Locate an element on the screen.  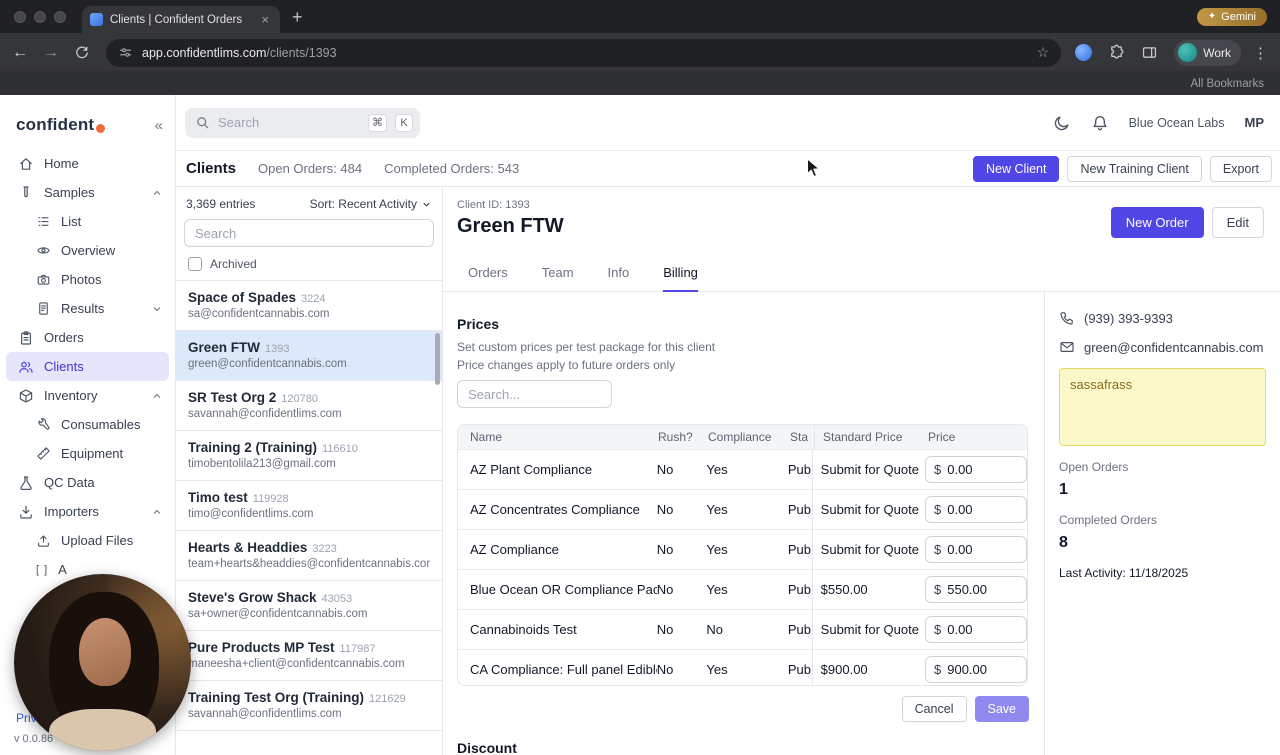
forward-button: → is located at coordinates (51, 53).